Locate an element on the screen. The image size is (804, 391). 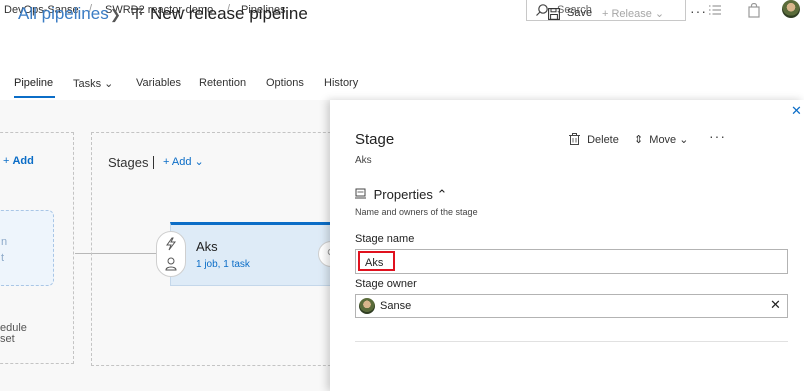
stages-heading: Stages is located at coordinates (128, 162).